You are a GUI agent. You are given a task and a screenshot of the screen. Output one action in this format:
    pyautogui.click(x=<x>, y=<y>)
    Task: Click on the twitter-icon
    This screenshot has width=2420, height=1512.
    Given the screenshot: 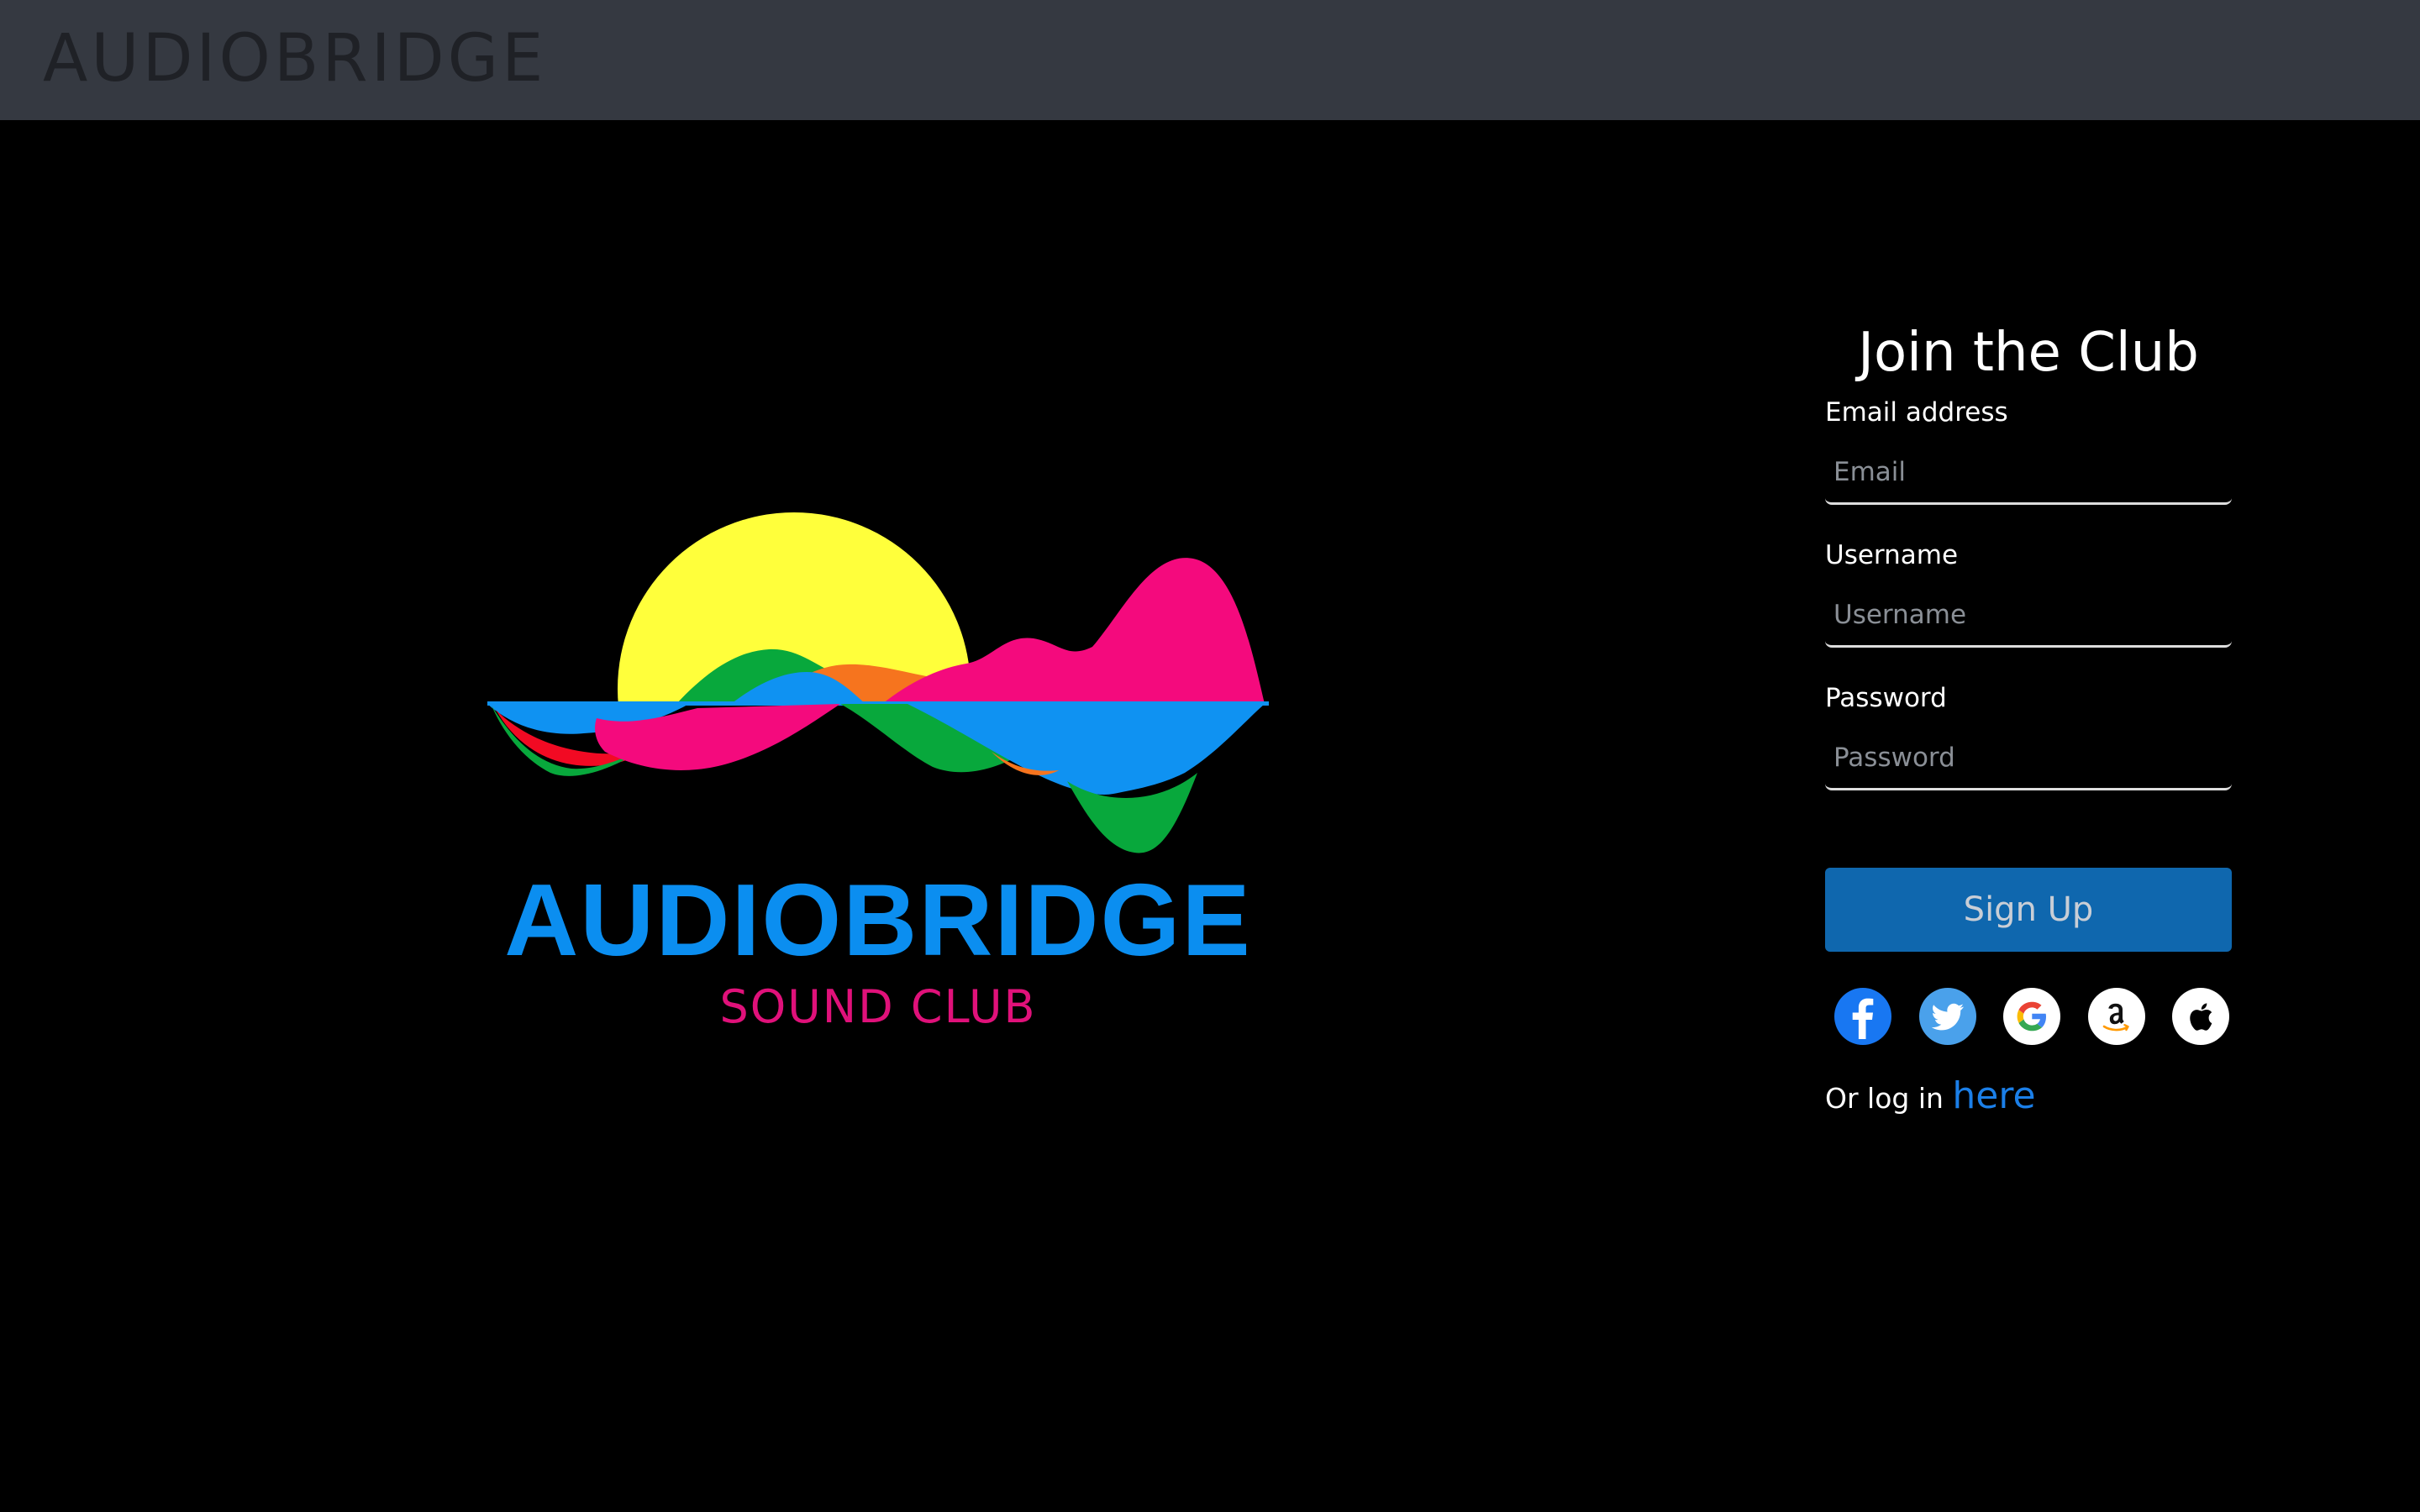 What is the action you would take?
    pyautogui.click(x=1947, y=1016)
    